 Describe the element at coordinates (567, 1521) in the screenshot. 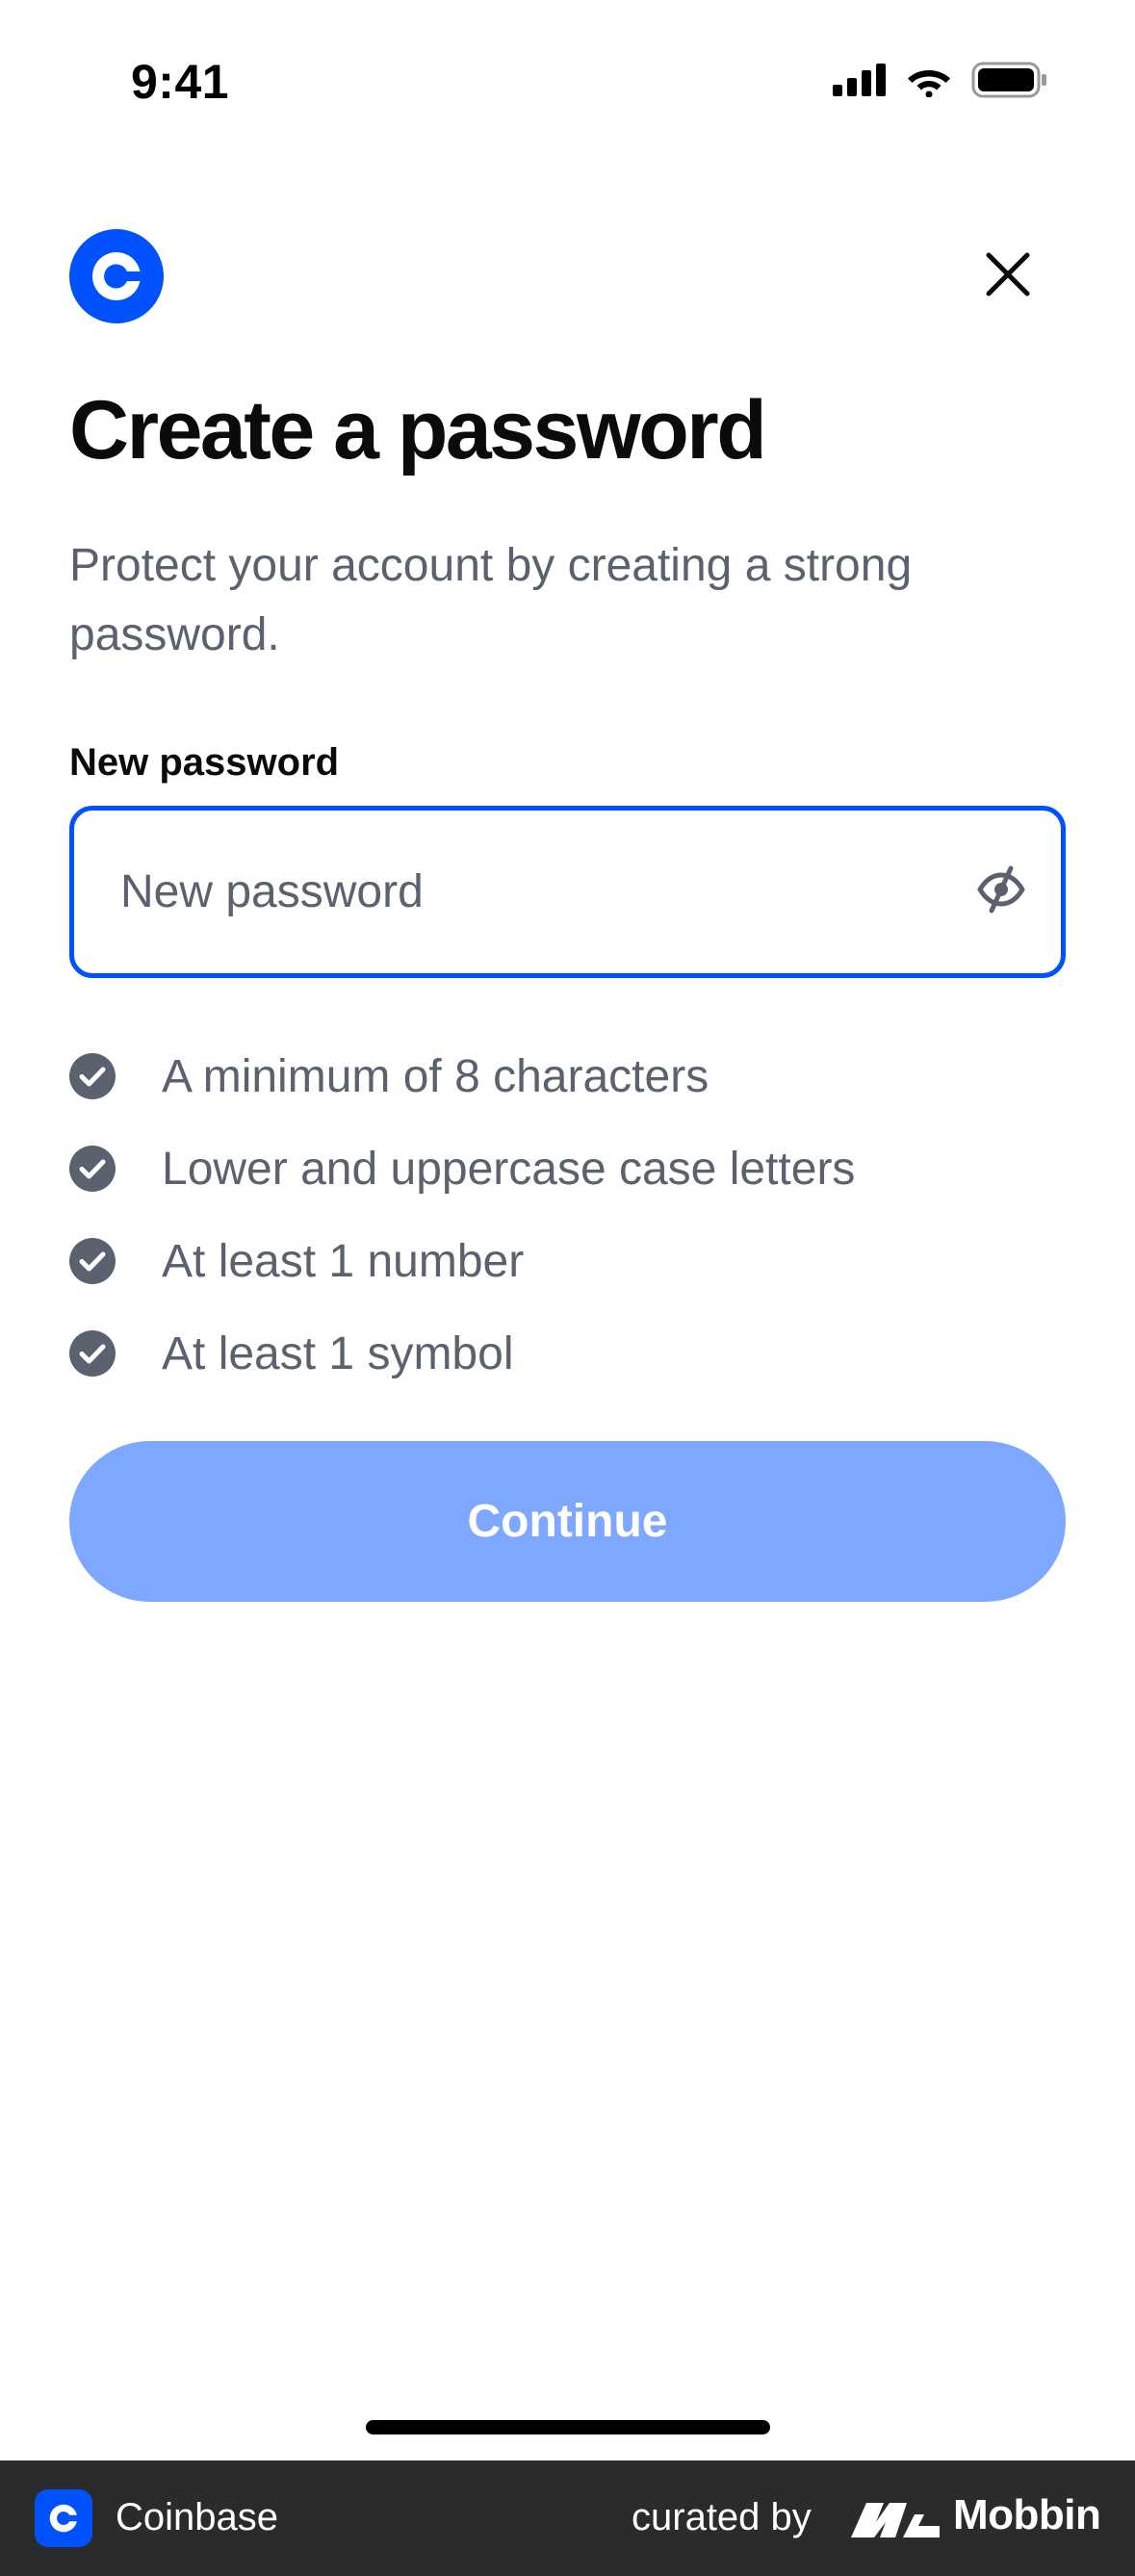

I see `continue-button: Continue` at that location.